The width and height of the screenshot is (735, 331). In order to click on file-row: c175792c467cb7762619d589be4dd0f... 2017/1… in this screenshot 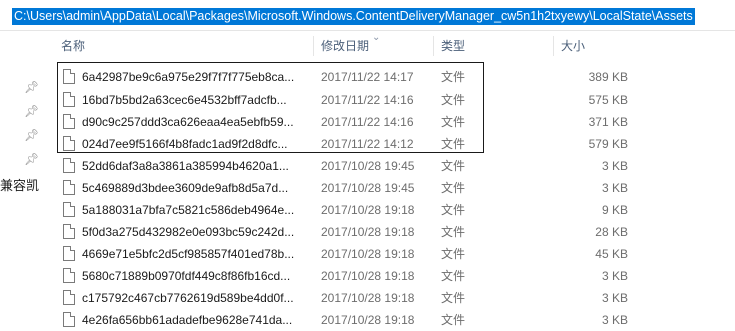, I will do `click(396, 298)`.